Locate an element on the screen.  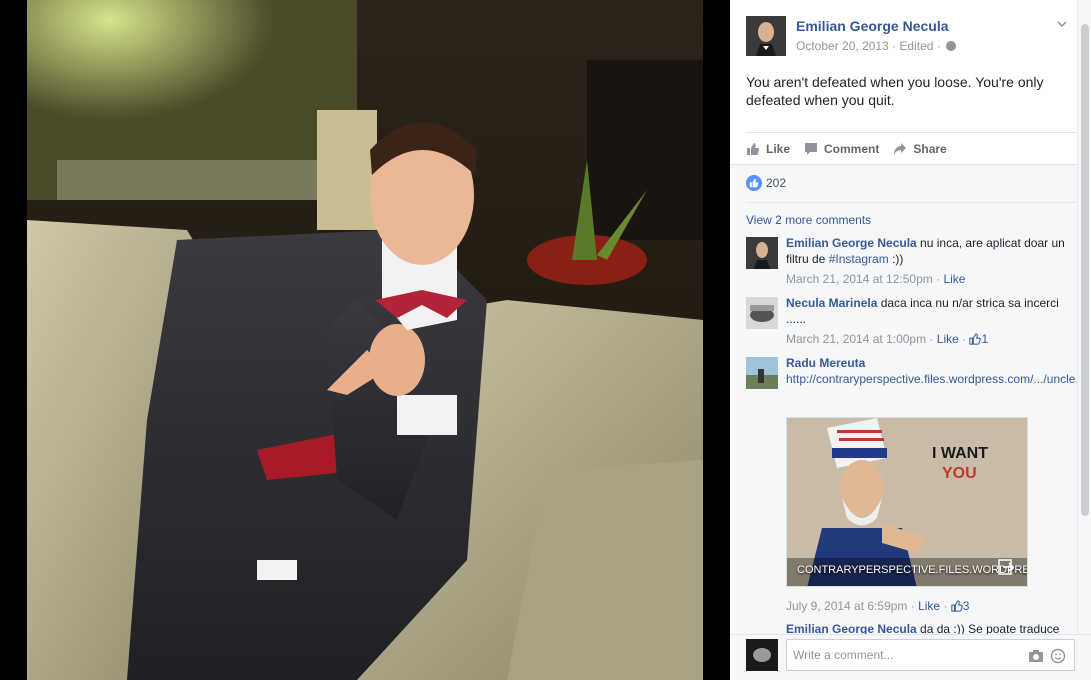
commenter-name: Necula Marinela is located at coordinates (831, 303).